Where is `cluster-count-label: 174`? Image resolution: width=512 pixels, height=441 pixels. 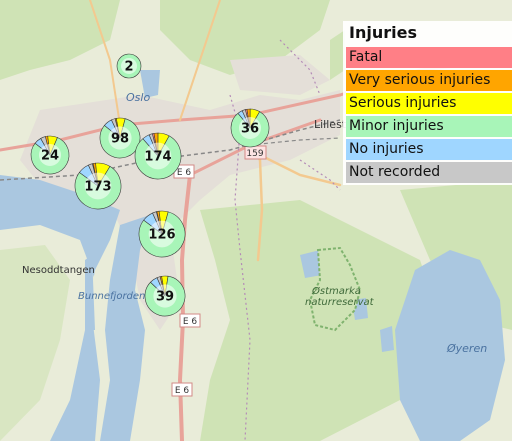 cluster-count-label: 174 is located at coordinates (157, 157).